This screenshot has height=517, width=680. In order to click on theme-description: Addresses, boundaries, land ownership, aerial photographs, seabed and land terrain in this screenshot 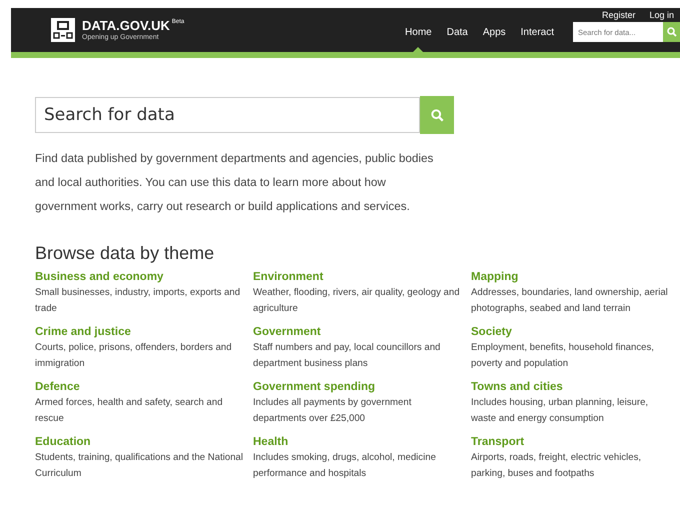, I will do `click(570, 301)`.